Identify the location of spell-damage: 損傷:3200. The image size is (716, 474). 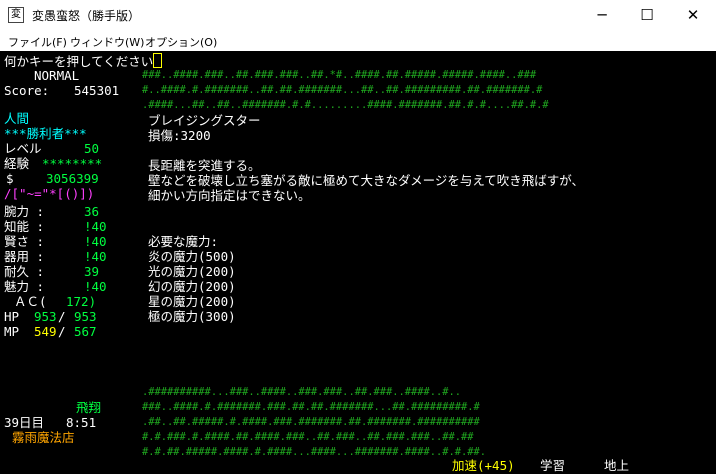
(179, 135).